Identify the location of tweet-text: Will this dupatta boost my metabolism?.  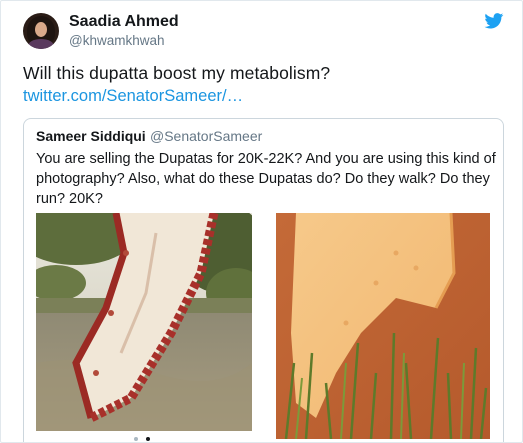
(177, 73).